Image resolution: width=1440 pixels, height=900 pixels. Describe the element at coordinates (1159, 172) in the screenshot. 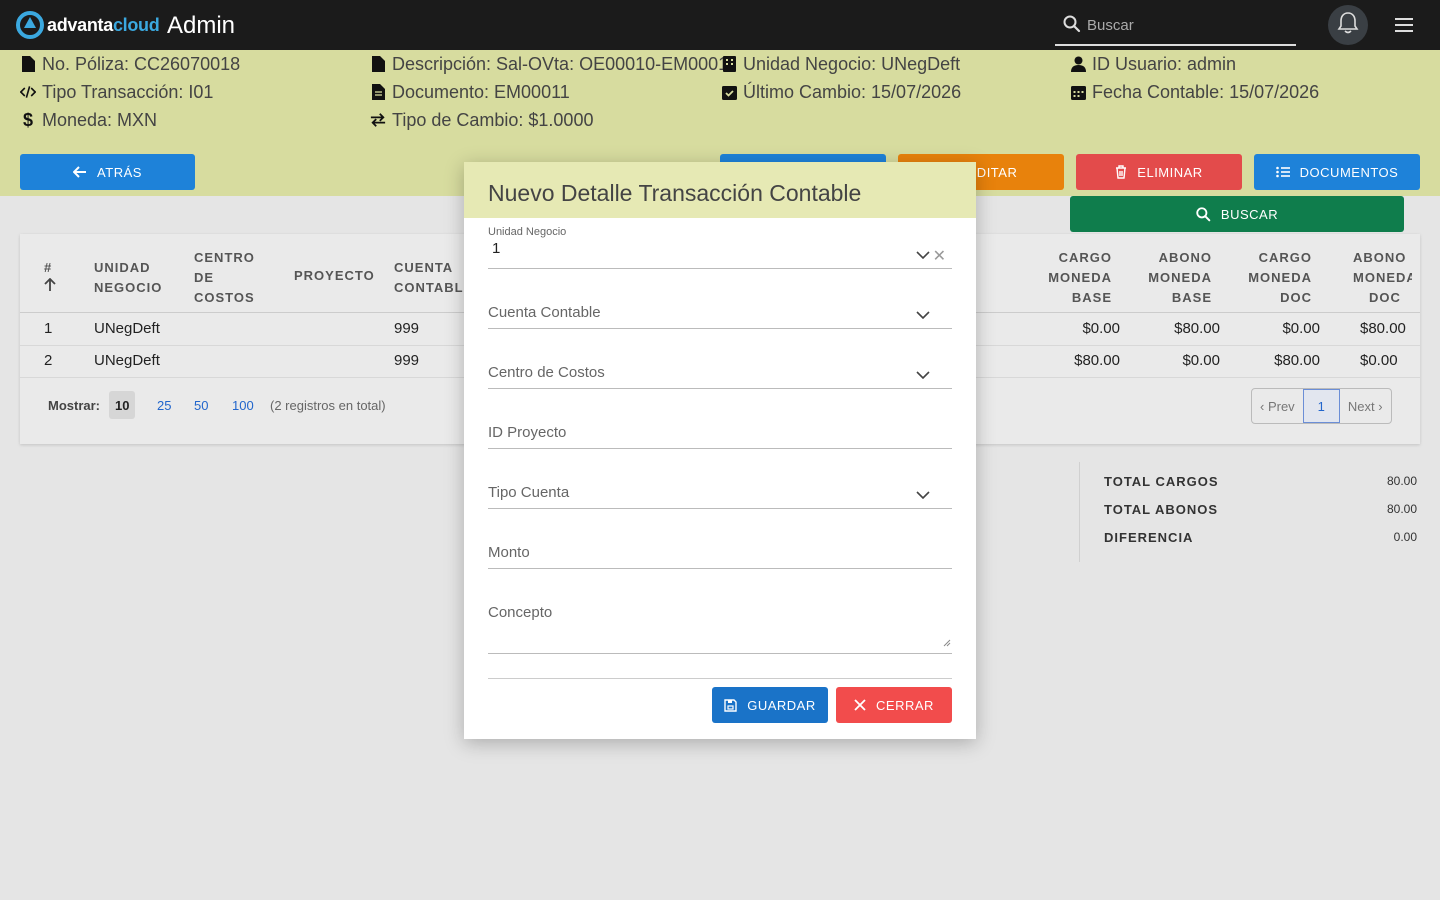

I see `eliminar-button: ELIMINAR` at that location.